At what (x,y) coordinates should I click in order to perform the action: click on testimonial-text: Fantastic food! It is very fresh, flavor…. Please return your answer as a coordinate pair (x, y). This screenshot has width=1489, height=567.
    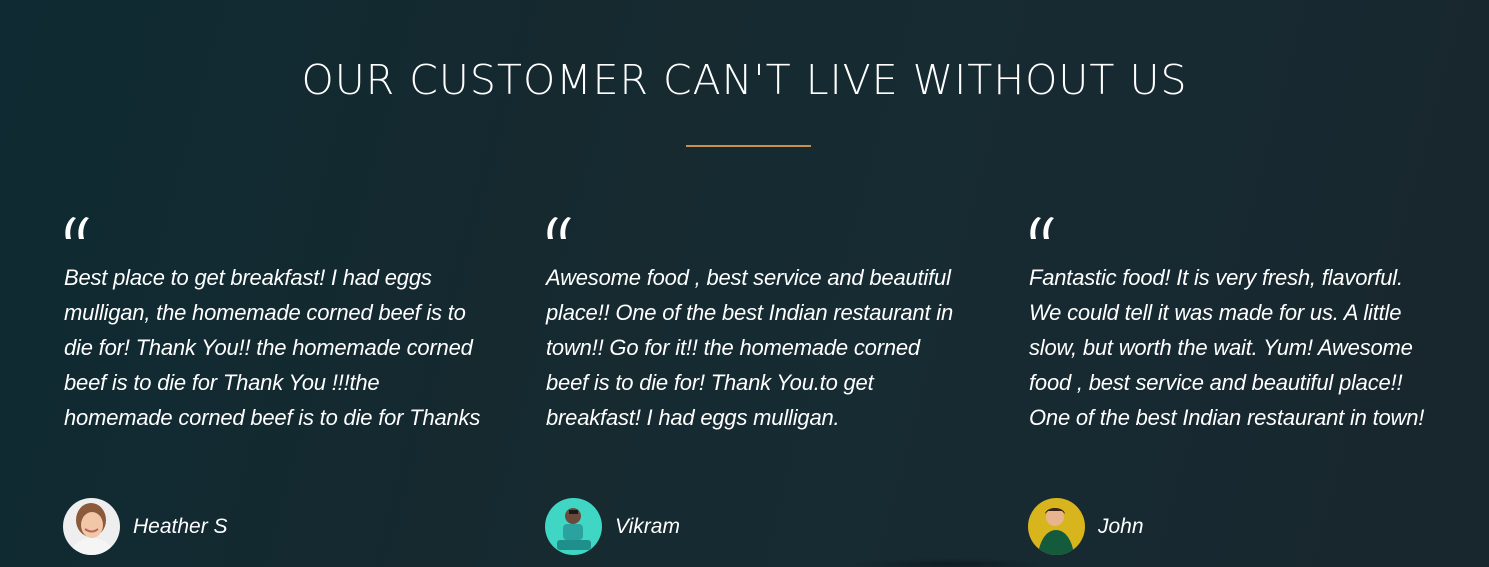
    Looking at the image, I should click on (1227, 347).